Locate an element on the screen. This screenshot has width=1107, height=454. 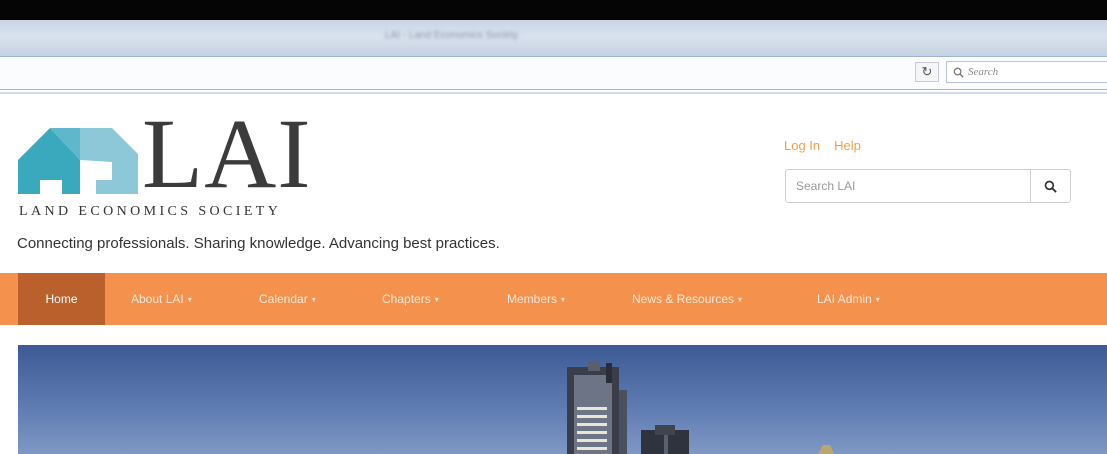
reload-icon: ↻ is located at coordinates (927, 71).